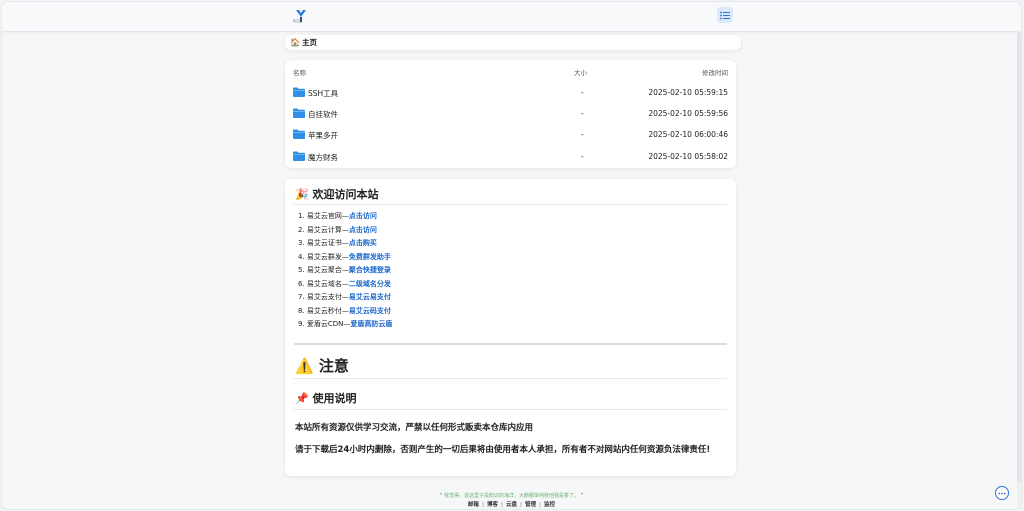 The width and height of the screenshot is (1024, 511). What do you see at coordinates (441, 496) in the screenshot?
I see `quote-mark: “` at bounding box center [441, 496].